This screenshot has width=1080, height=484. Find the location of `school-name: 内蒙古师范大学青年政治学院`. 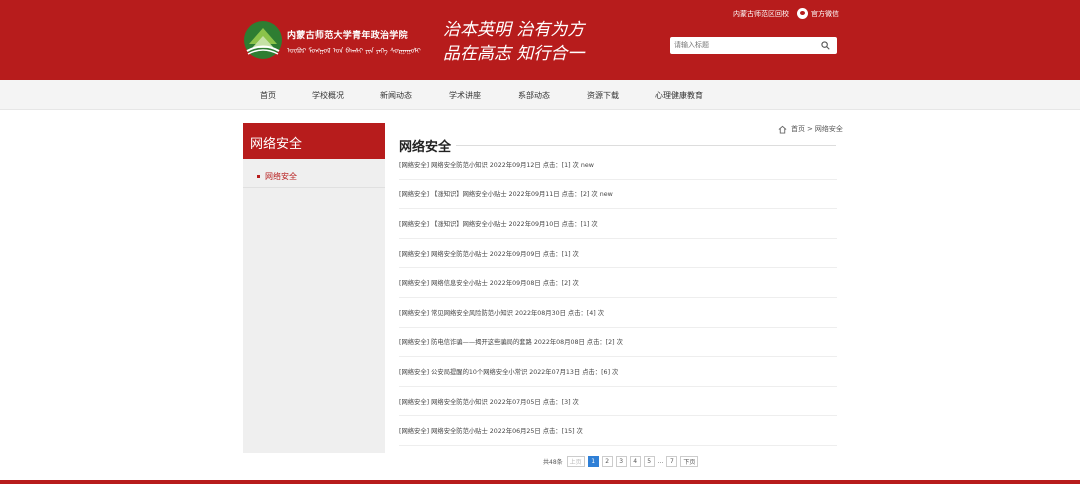

school-name: 内蒙古师范大学青年政治学院 is located at coordinates (347, 36).